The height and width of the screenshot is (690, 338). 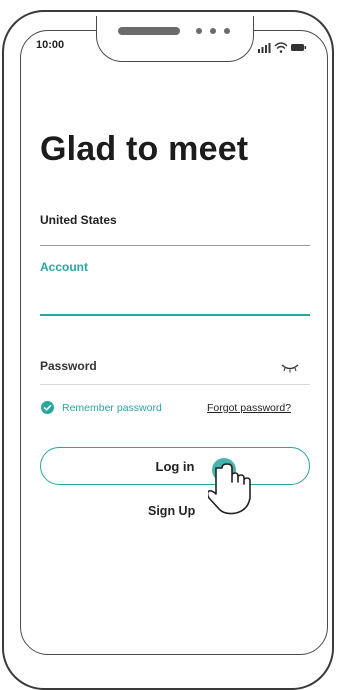 What do you see at coordinates (64, 267) in the screenshot?
I see `account-label: Account` at bounding box center [64, 267].